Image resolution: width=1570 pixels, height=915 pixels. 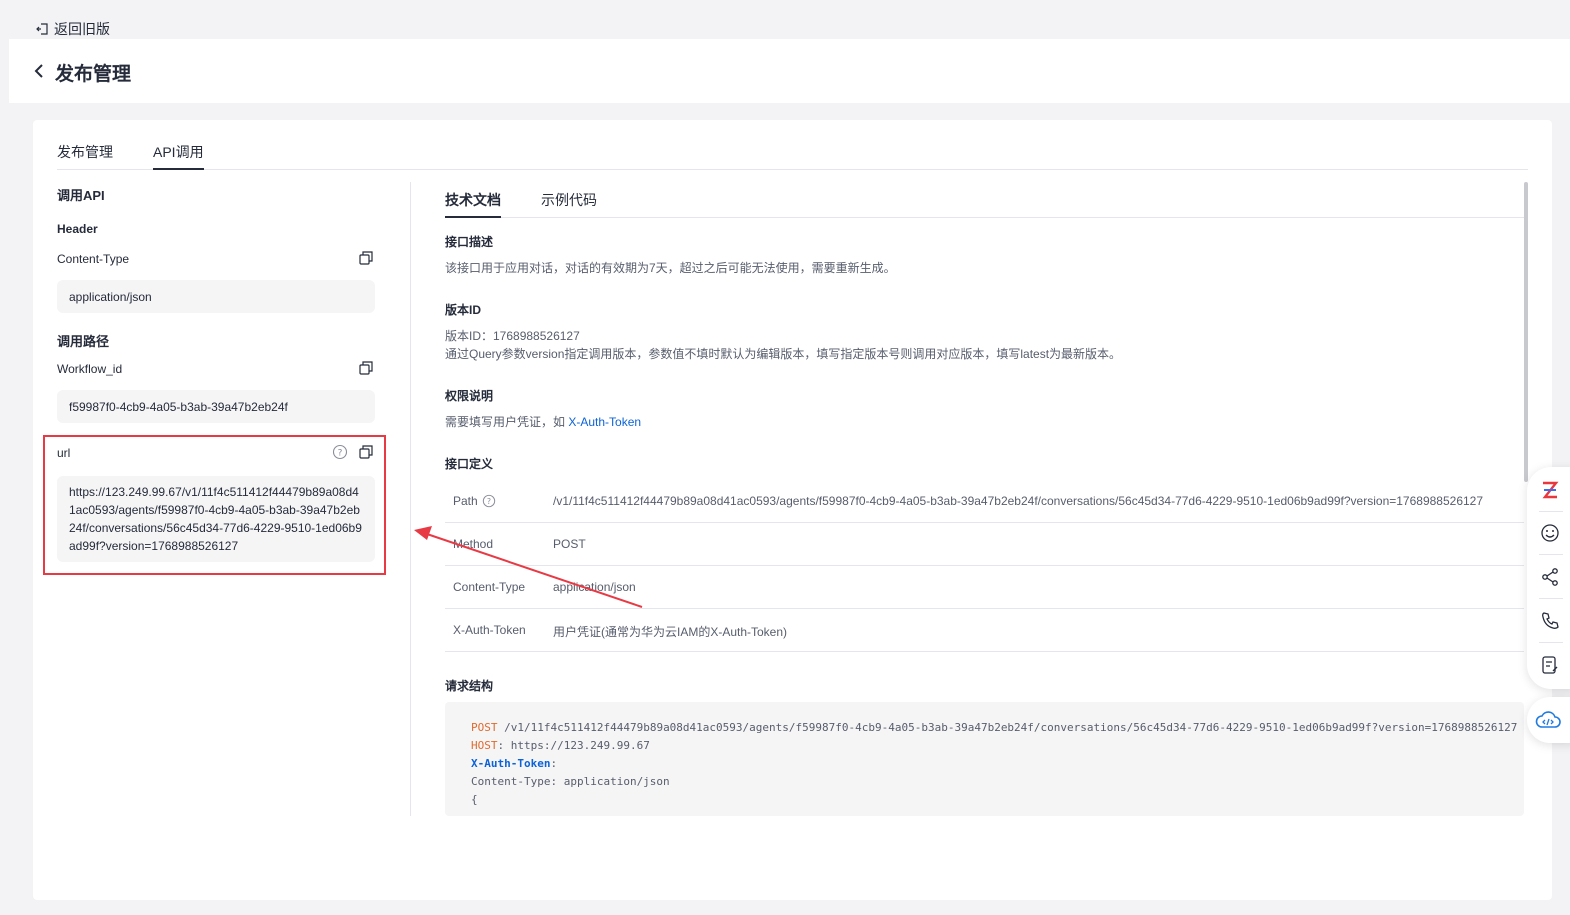 What do you see at coordinates (465, 501) in the screenshot?
I see `def-key: Path` at bounding box center [465, 501].